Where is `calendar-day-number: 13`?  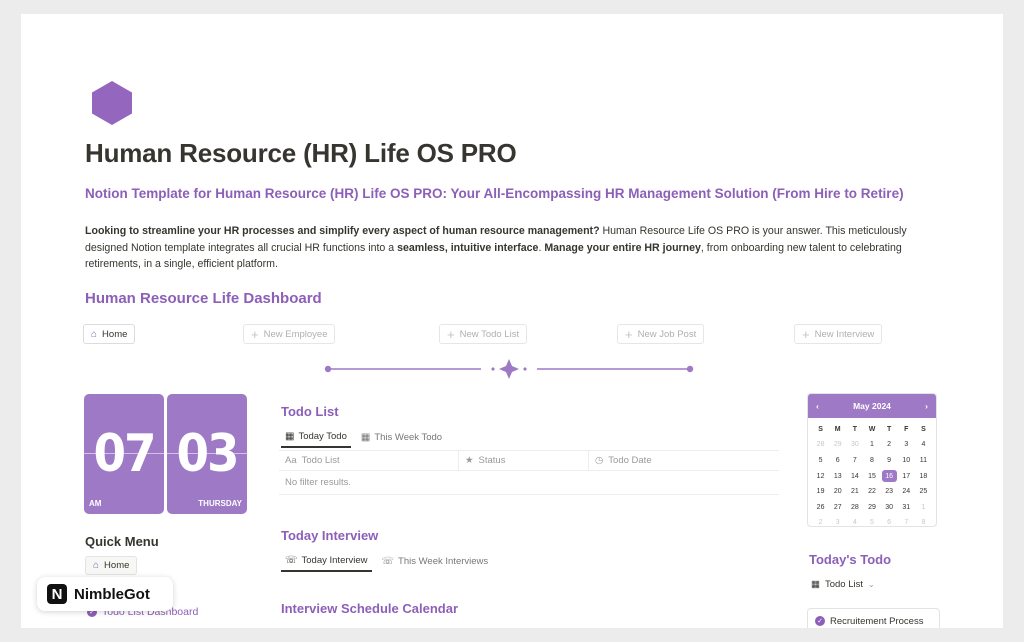
calendar-day-number: 13 is located at coordinates (837, 476).